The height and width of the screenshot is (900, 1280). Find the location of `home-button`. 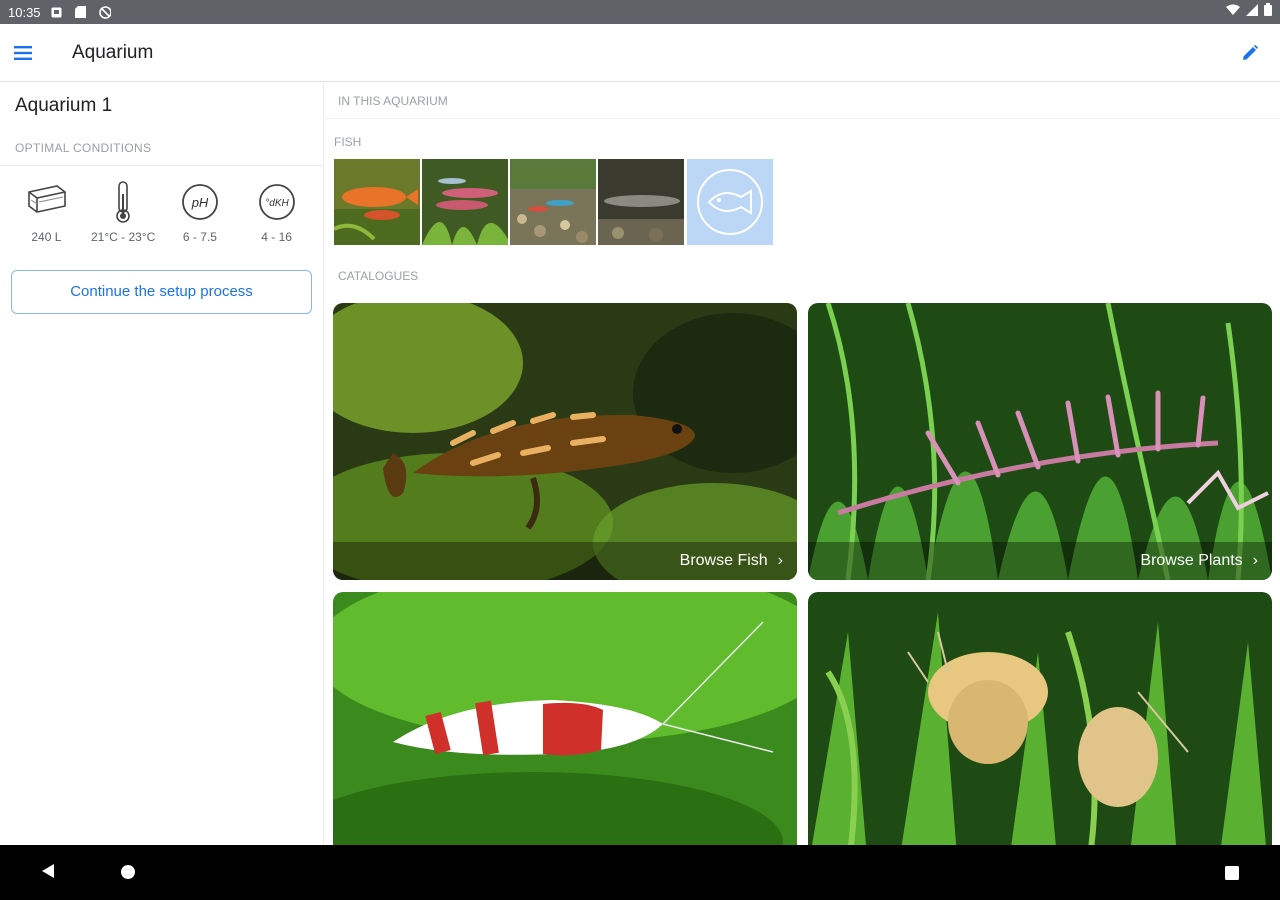

home-button is located at coordinates (128, 874).